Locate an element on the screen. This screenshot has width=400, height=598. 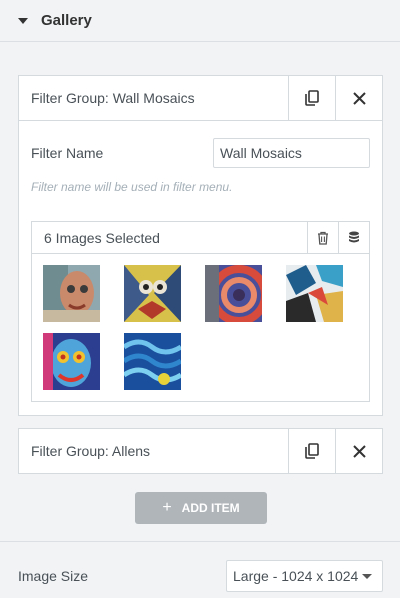
image-size-value: Large - 1024 x 1024 is located at coordinates (296, 576).